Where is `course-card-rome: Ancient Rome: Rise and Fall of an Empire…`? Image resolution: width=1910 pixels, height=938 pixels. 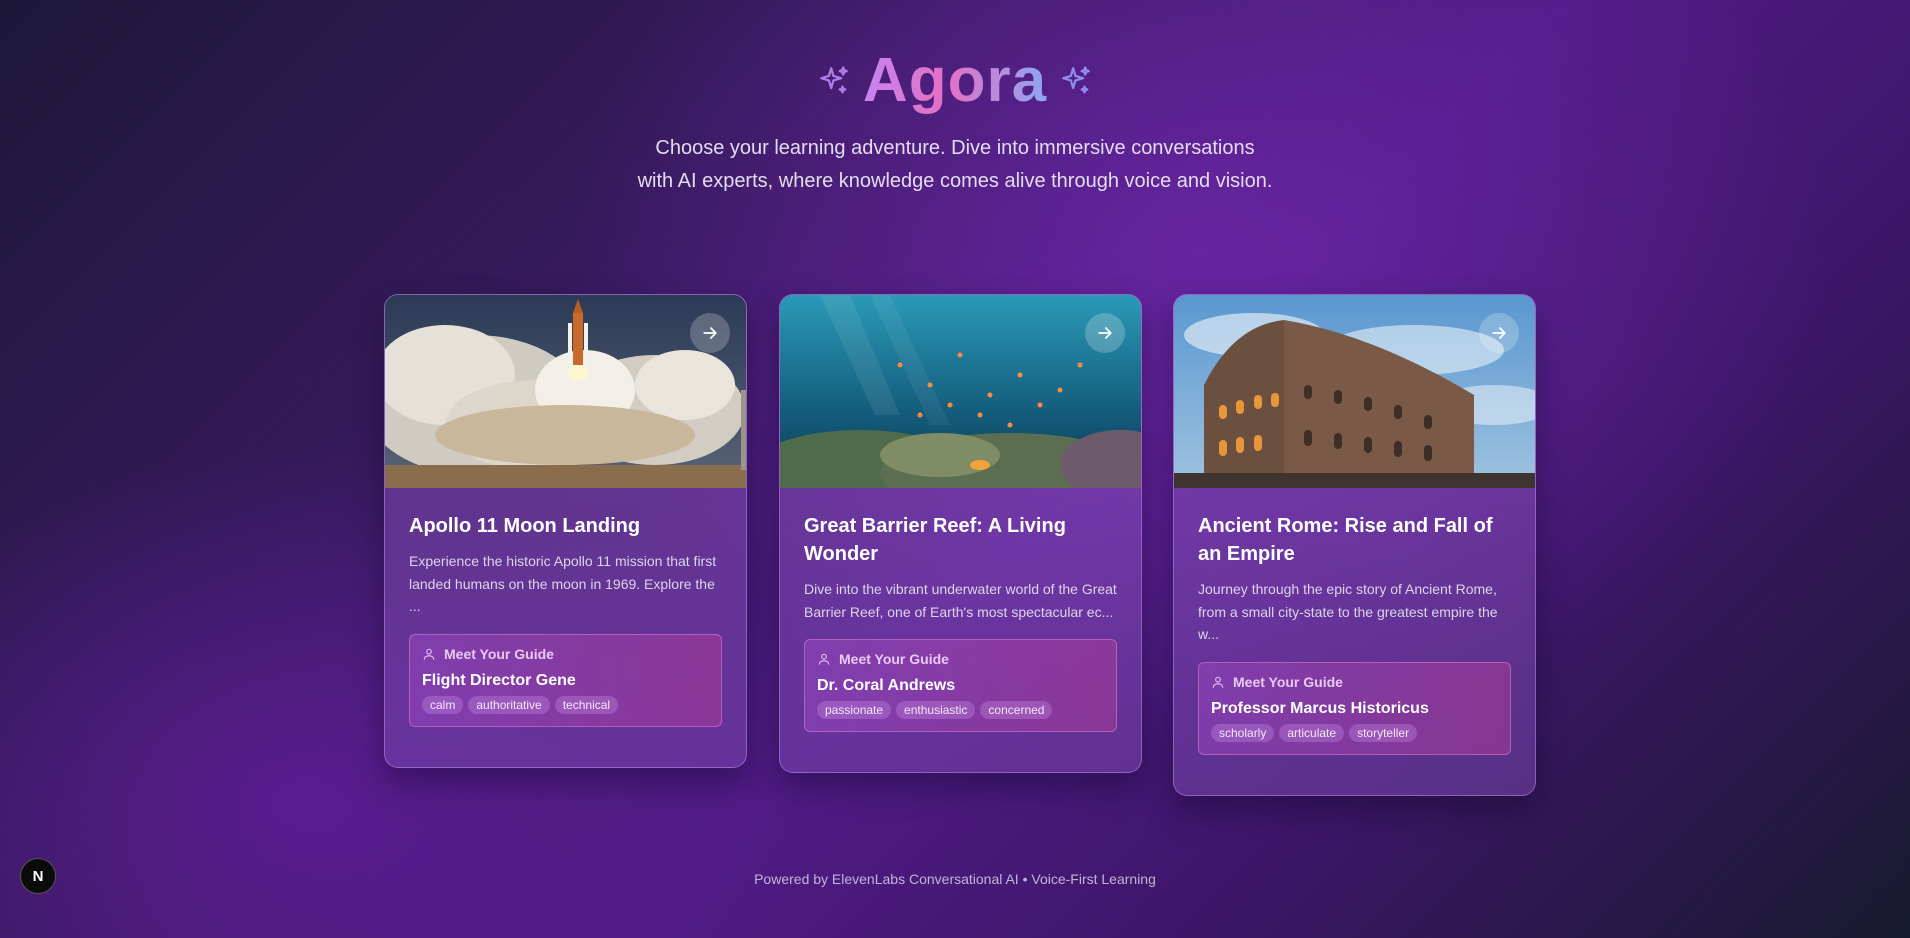
course-card-rome: Ancient Rome: Rise and Fall of an Empire… is located at coordinates (1354, 545).